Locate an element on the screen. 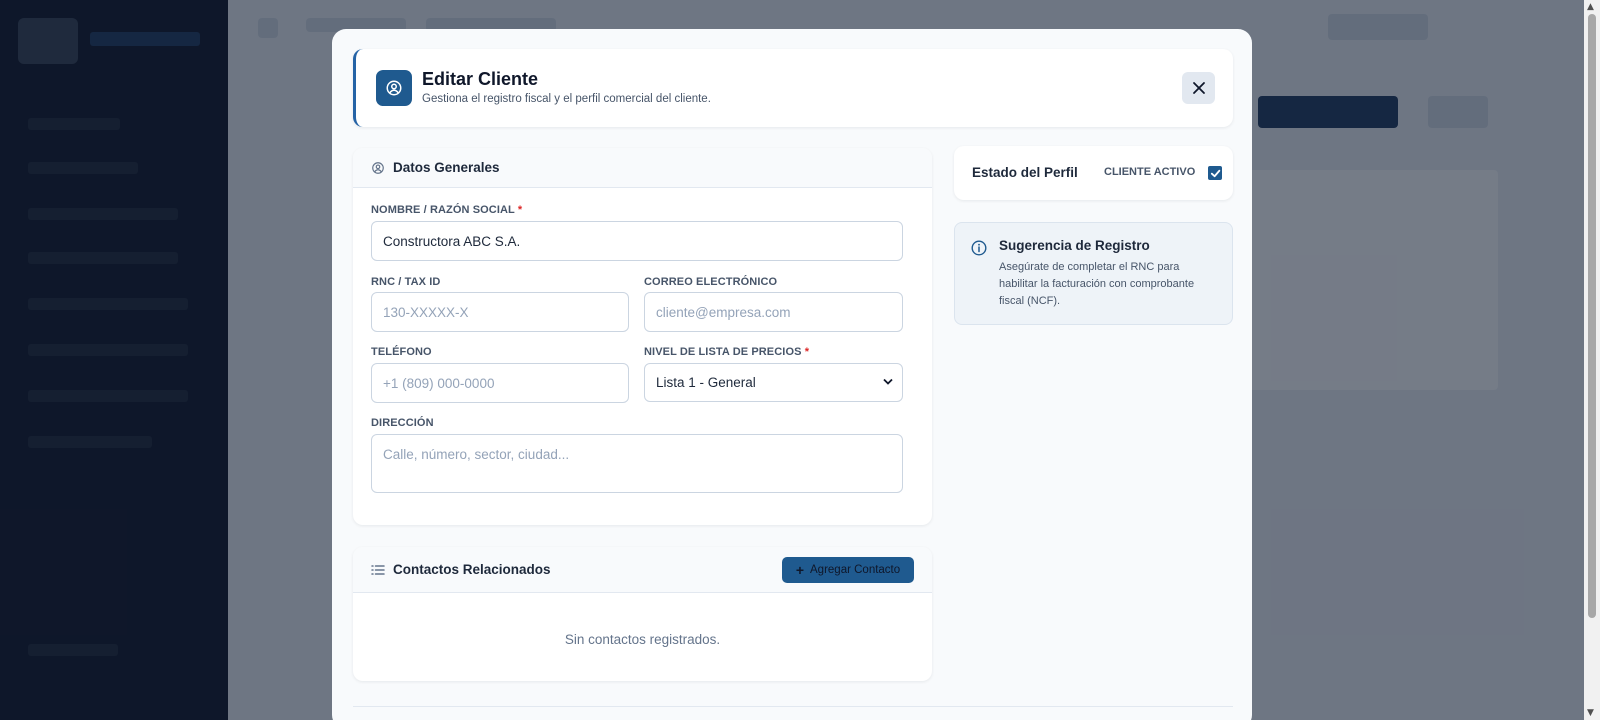 This screenshot has width=1600, height=720. close-icon is located at coordinates (1198, 88).